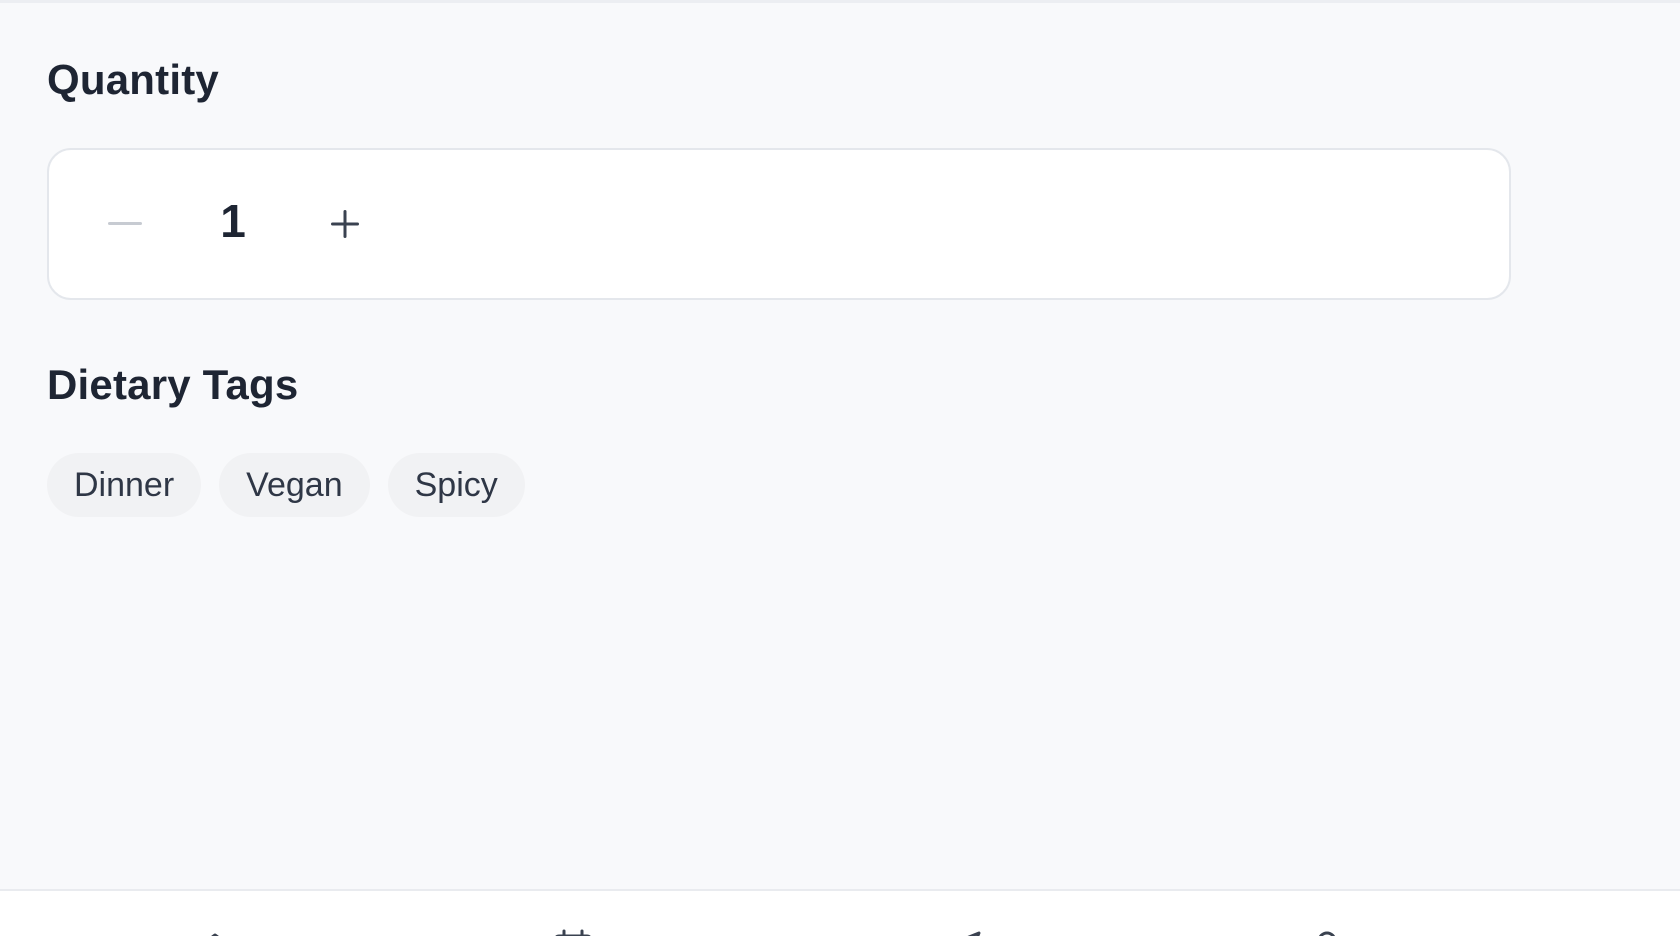 The image size is (1680, 936). Describe the element at coordinates (779, 224) in the screenshot. I see `quantity-stepper: 1` at that location.